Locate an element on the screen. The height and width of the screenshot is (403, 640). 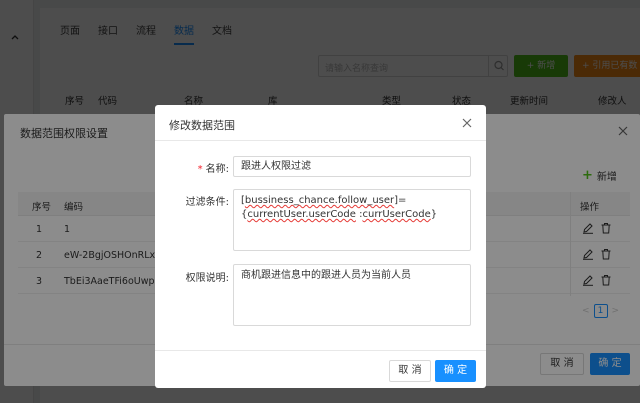
name-label-text: 名称: is located at coordinates (217, 169).